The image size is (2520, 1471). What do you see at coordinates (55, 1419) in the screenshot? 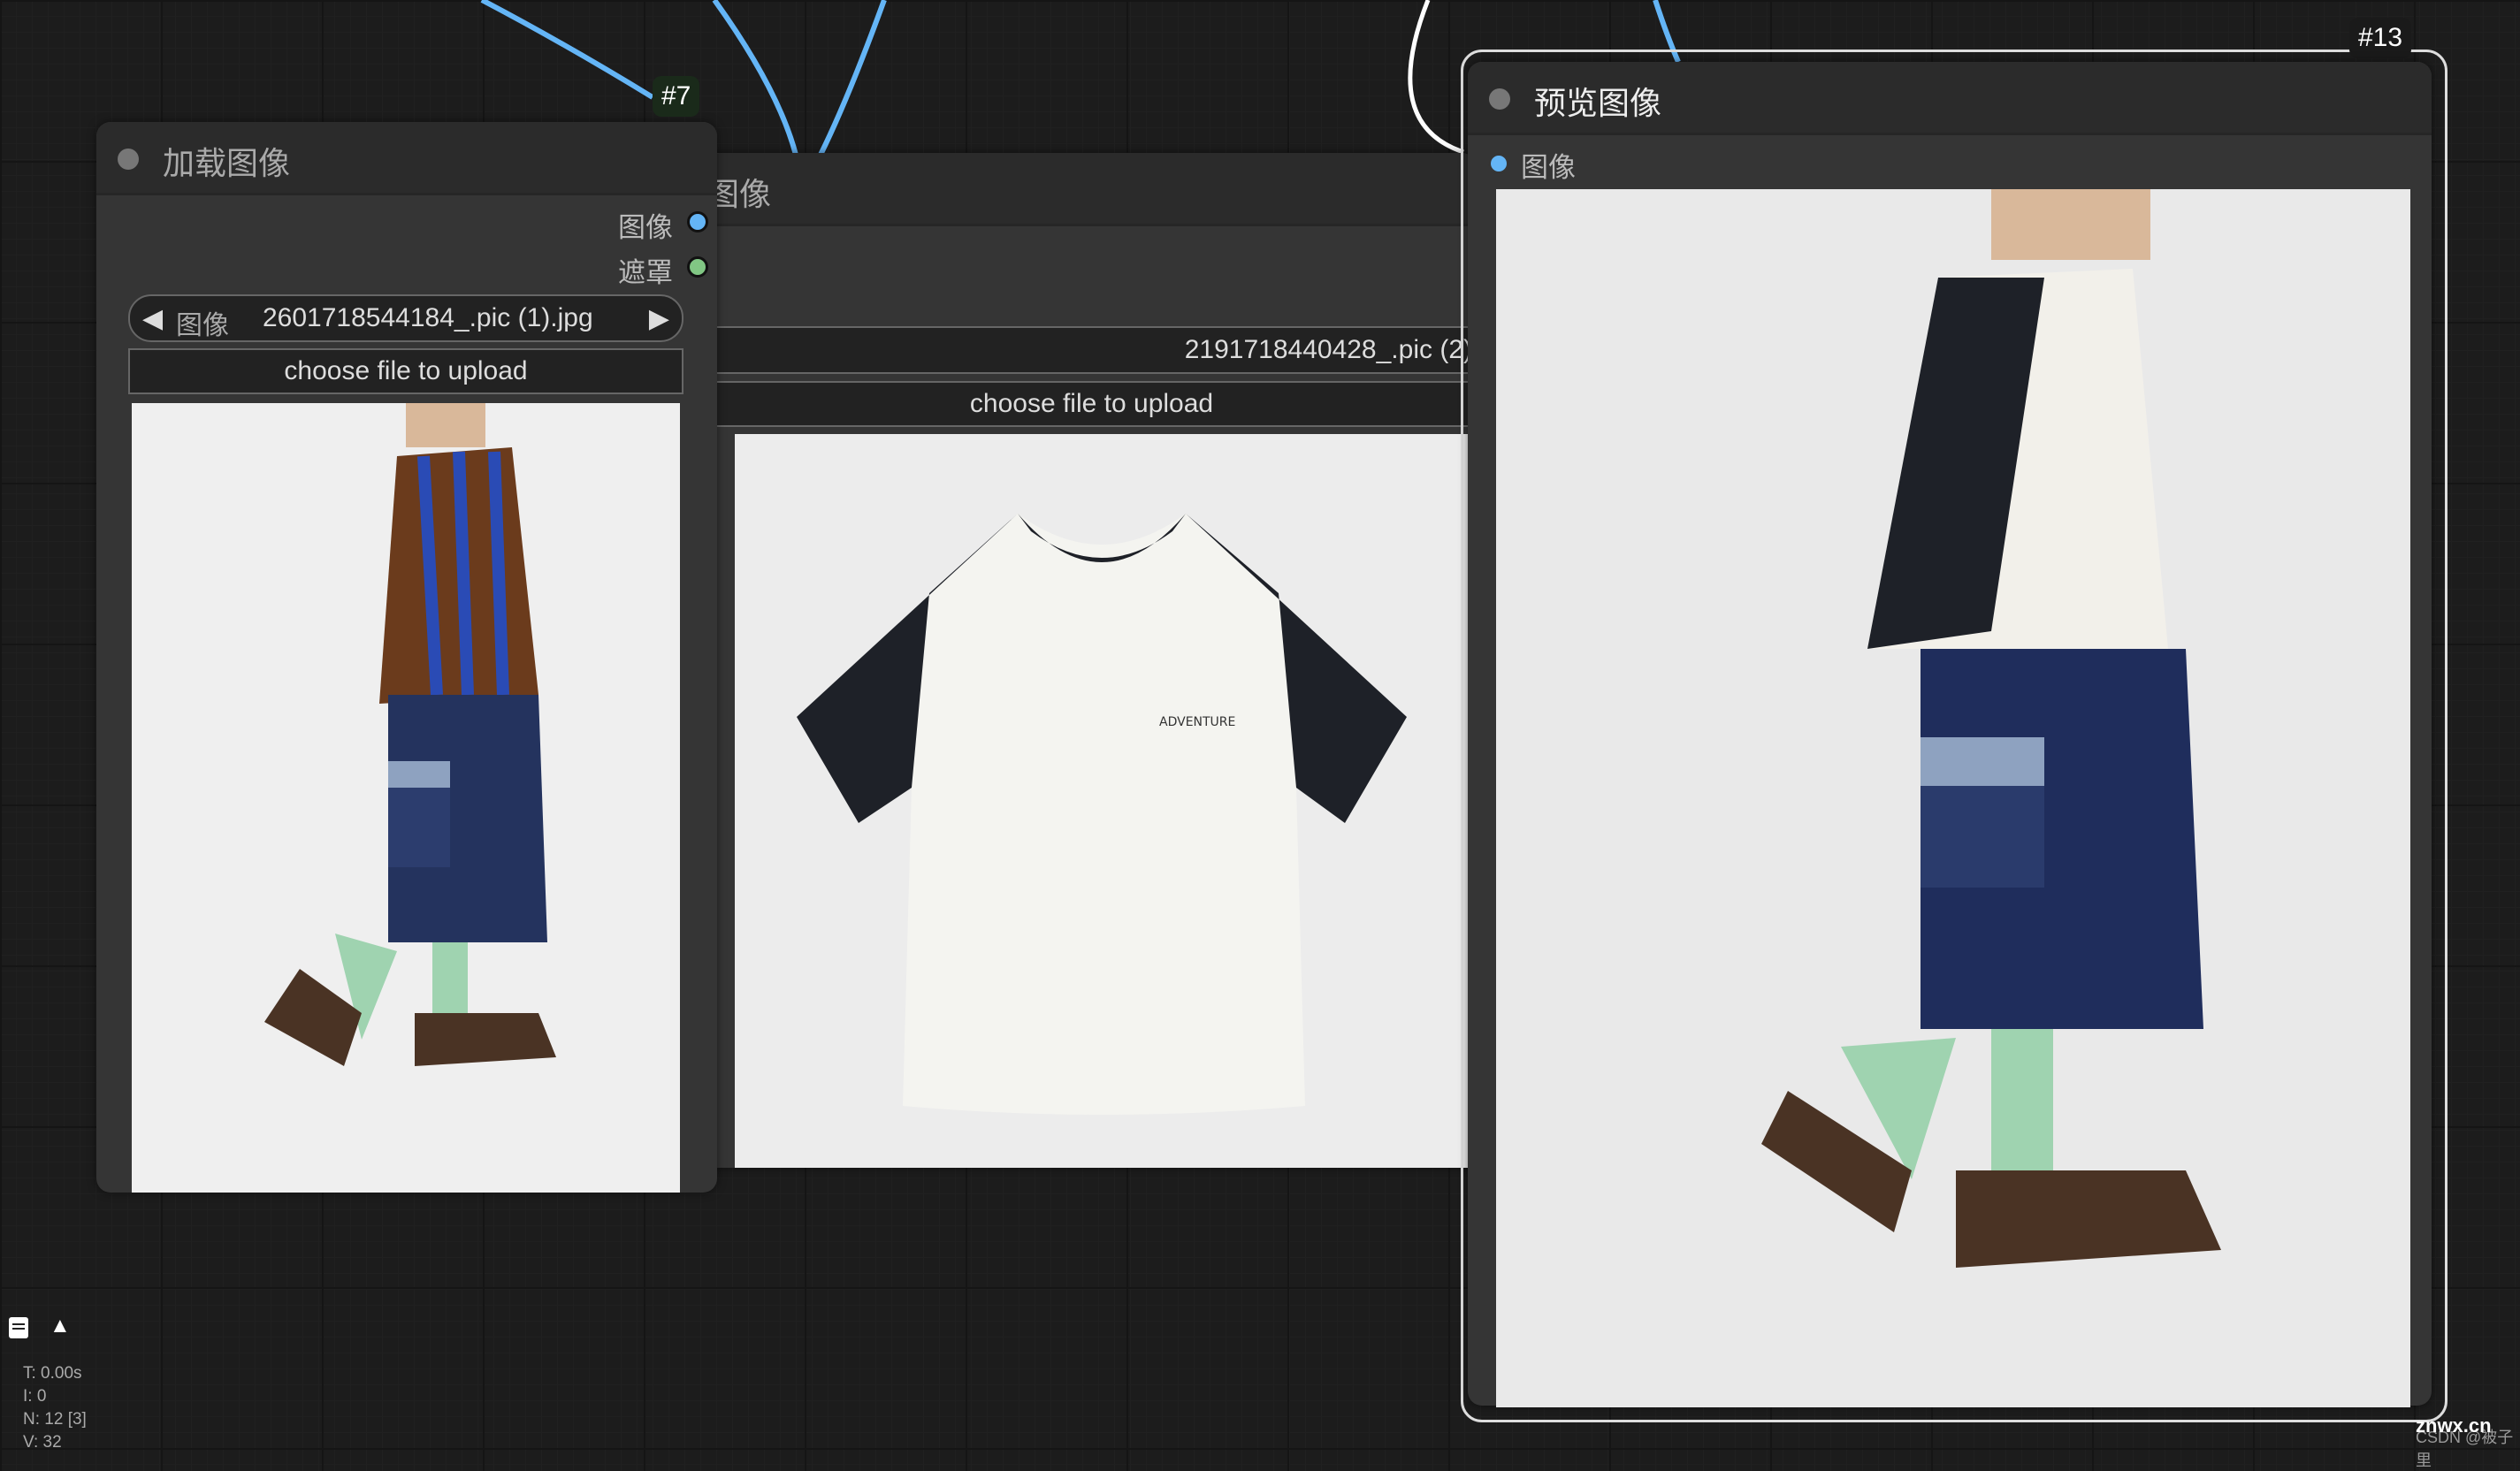
I see `stat-nodes: N: 12 [3]` at bounding box center [55, 1419].